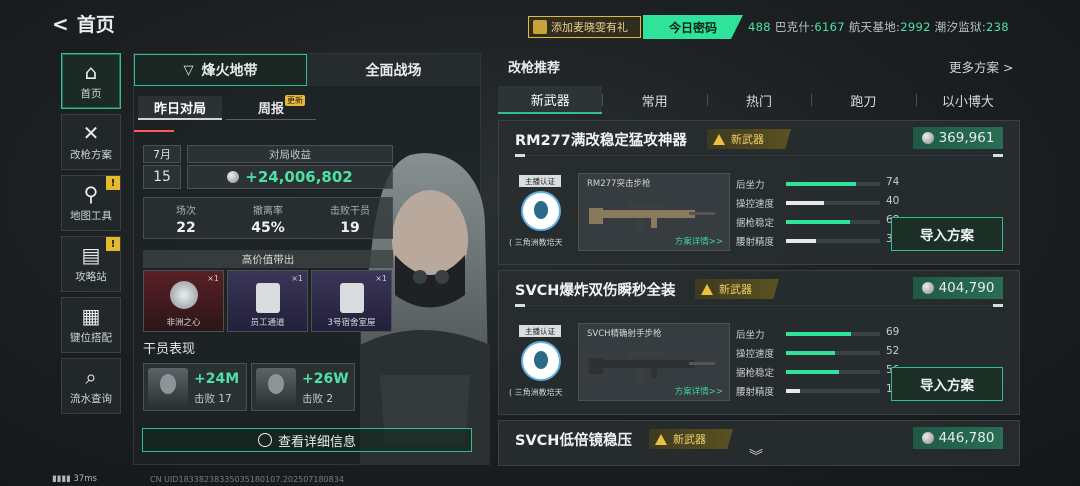 Image resolution: width=1080 pixels, height=486 pixels. I want to click on stat-row: 后坐力 69, so click(817, 334).